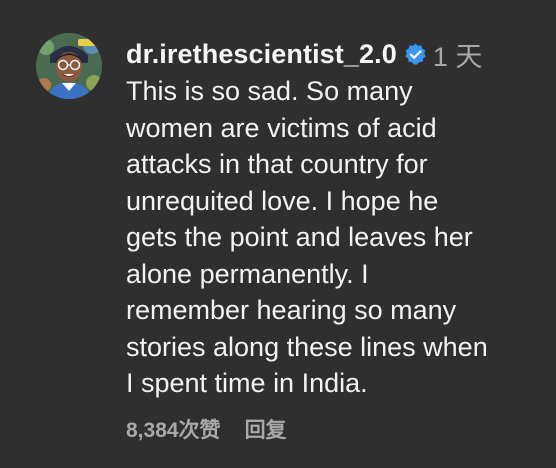  What do you see at coordinates (457, 56) in the screenshot?
I see `comment-timestamp: 1 天` at bounding box center [457, 56].